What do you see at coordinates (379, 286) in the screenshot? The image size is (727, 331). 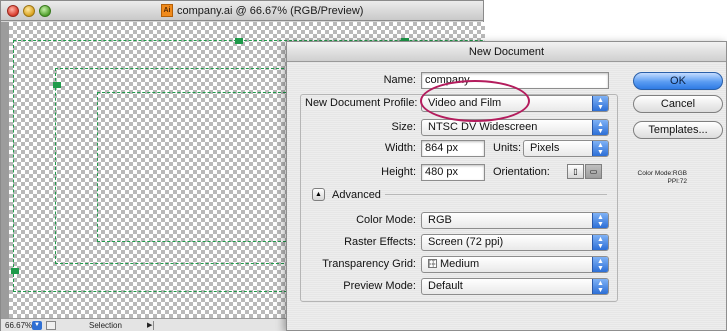 I see `preview-mode-label: Preview Mode:` at bounding box center [379, 286].